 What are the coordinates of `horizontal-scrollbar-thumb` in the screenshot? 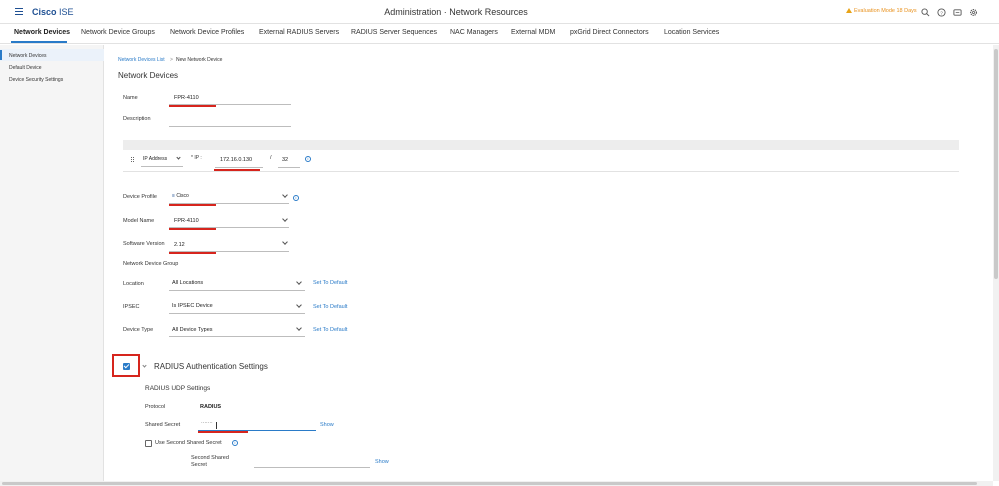 It's located at (489, 483).